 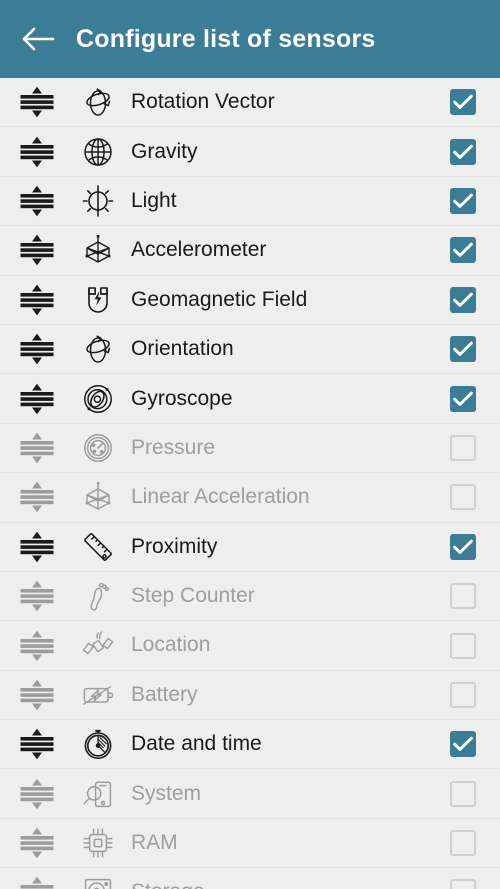 What do you see at coordinates (98, 546) in the screenshot?
I see `ruler-icon` at bounding box center [98, 546].